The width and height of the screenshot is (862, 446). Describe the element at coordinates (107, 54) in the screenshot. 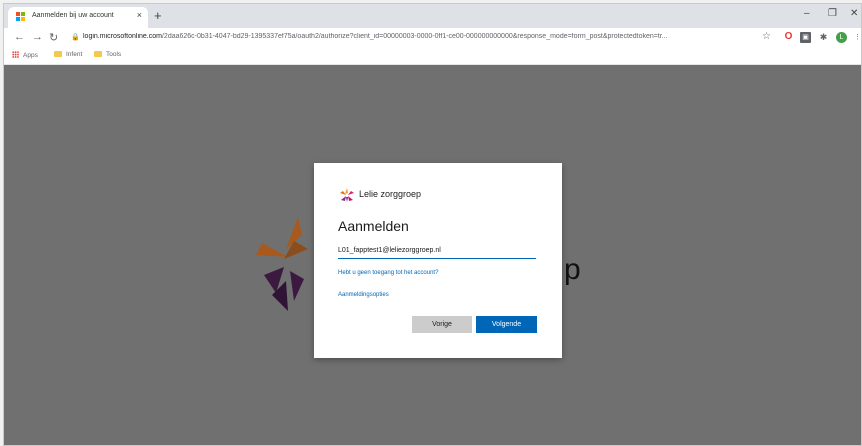

I see `bookmark-tools: Tools` at that location.